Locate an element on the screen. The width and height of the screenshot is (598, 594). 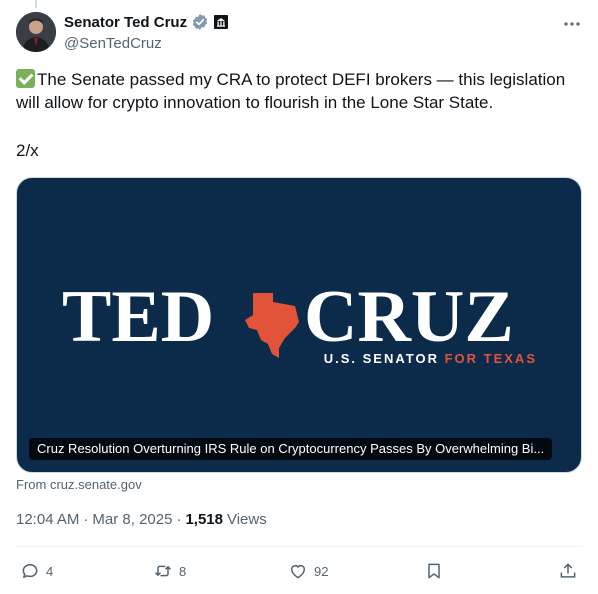
reply-button: 4 is located at coordinates (36, 571).